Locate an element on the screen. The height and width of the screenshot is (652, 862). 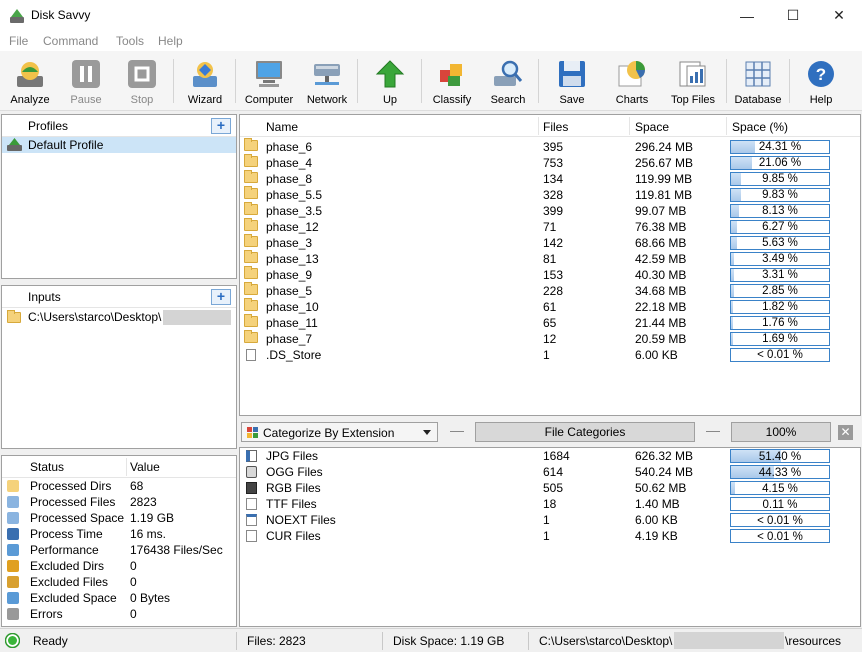
maximize-button: ☐ is located at coordinates (793, 15).